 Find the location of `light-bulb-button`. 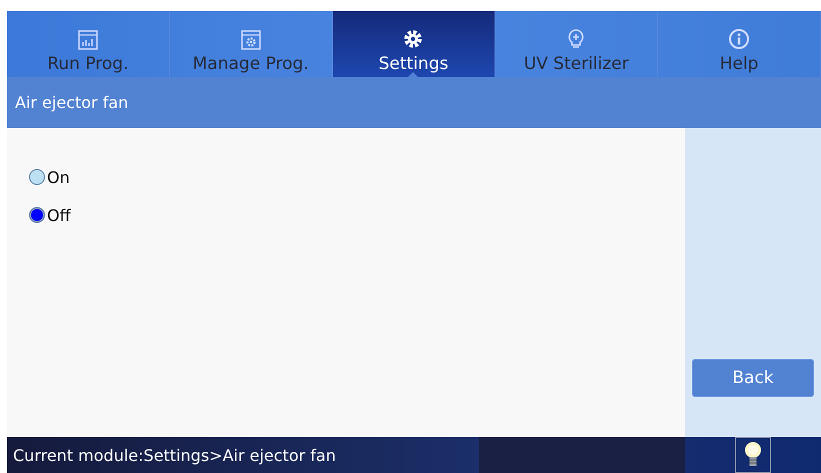

light-bulb-button is located at coordinates (753, 455).